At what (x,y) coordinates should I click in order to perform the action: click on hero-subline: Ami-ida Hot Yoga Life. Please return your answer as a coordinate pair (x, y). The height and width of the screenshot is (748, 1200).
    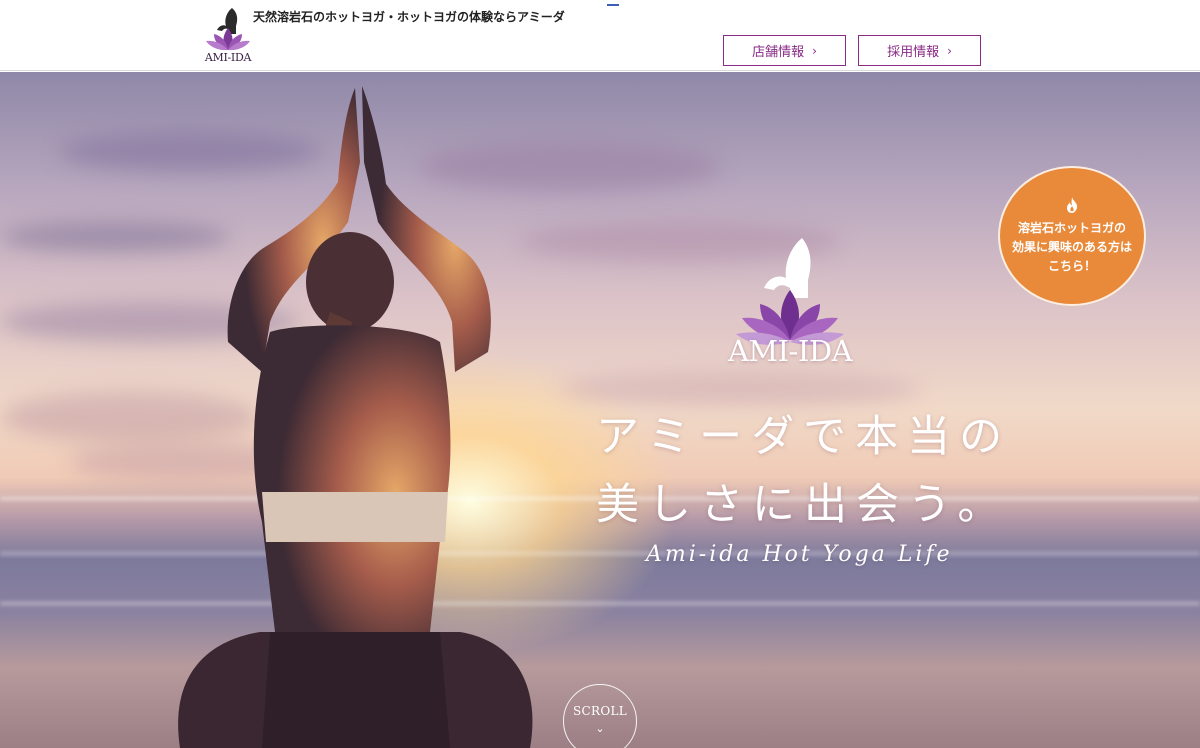
    Looking at the image, I should click on (799, 554).